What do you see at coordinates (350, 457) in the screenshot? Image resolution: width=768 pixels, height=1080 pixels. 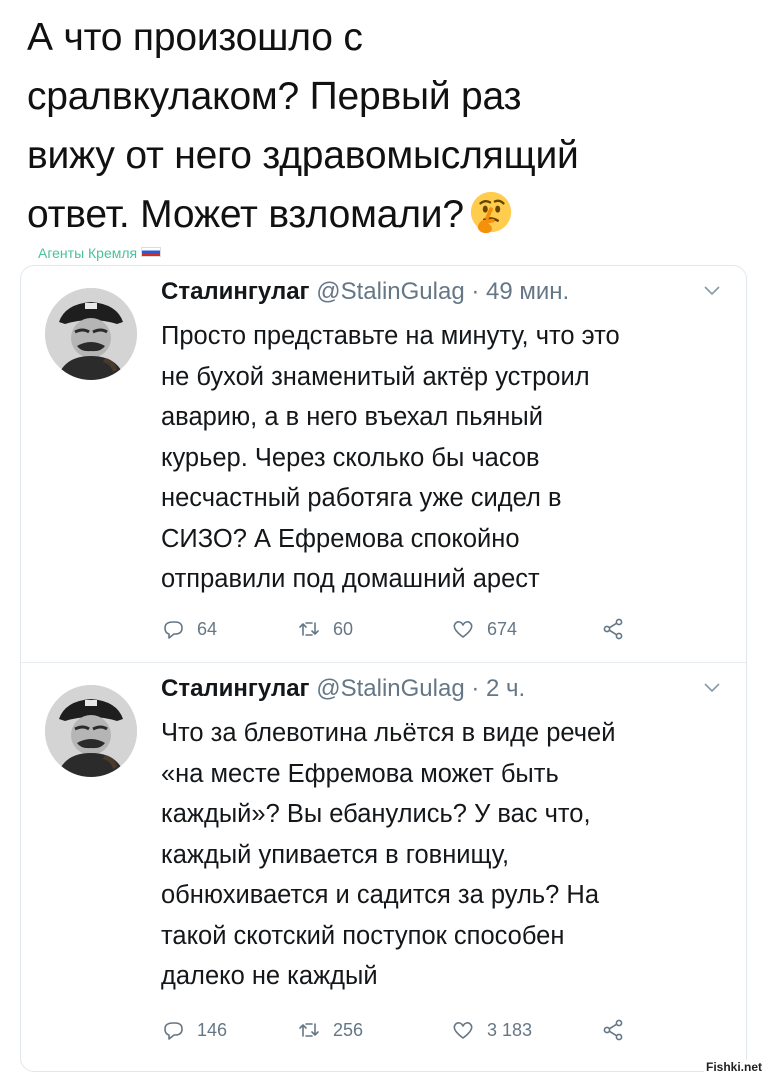 I see `tweet-text-line: курьер. Через сколько бы часов` at bounding box center [350, 457].